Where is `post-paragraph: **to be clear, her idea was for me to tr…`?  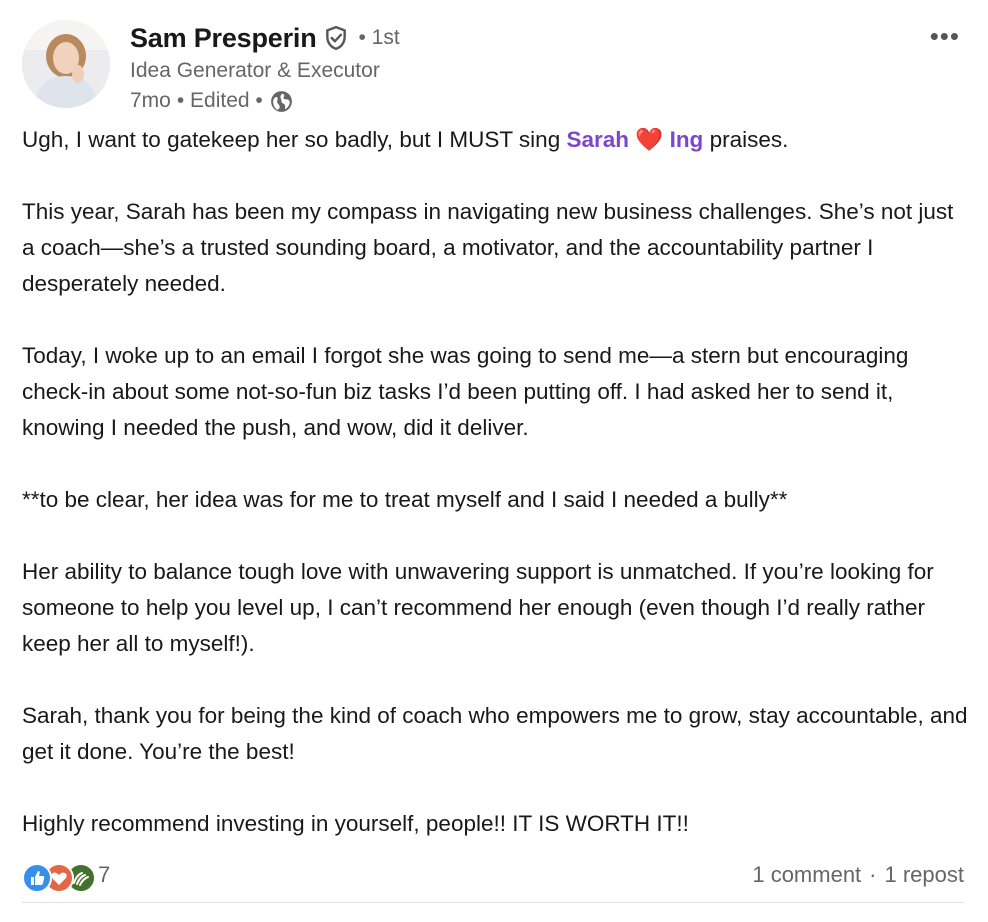 post-paragraph: **to be clear, her idea was for me to tr… is located at coordinates (405, 499).